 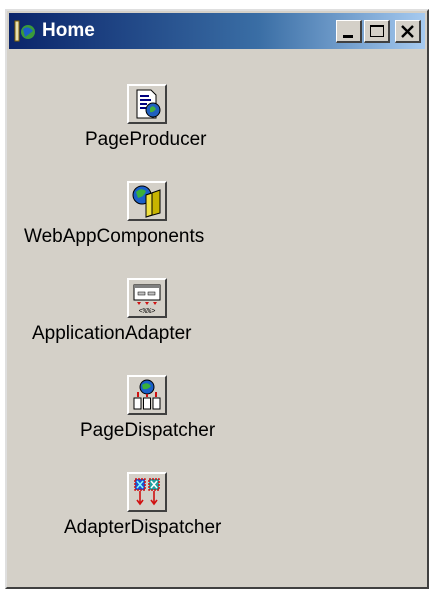 I want to click on component-label: WebAppComponents, so click(x=114, y=236).